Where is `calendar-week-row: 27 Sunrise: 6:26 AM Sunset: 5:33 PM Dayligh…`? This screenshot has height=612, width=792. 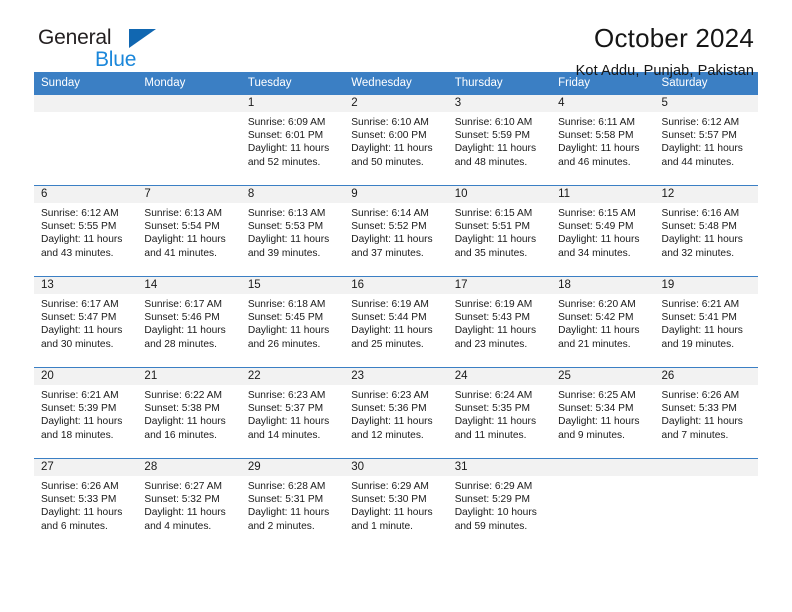 calendar-week-row: 27 Sunrise: 6:26 AM Sunset: 5:33 PM Dayligh… is located at coordinates (396, 503).